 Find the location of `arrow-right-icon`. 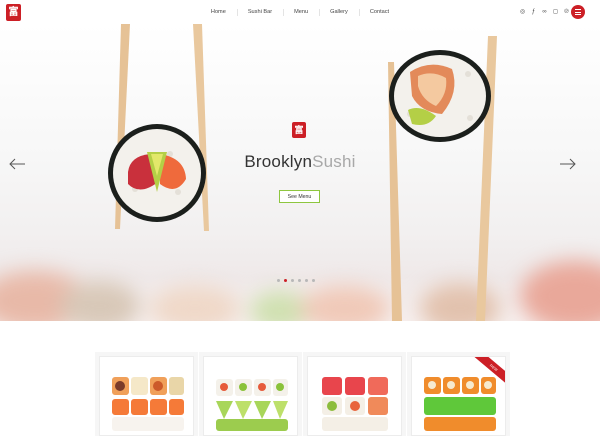

arrow-right-icon is located at coordinates (568, 164).